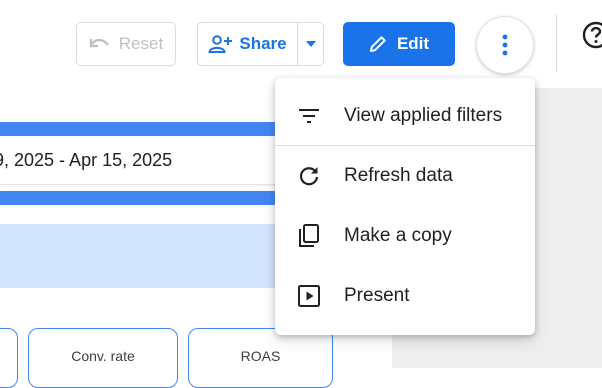  Describe the element at coordinates (423, 115) in the screenshot. I see `menu-item-label: View applied filters` at that location.